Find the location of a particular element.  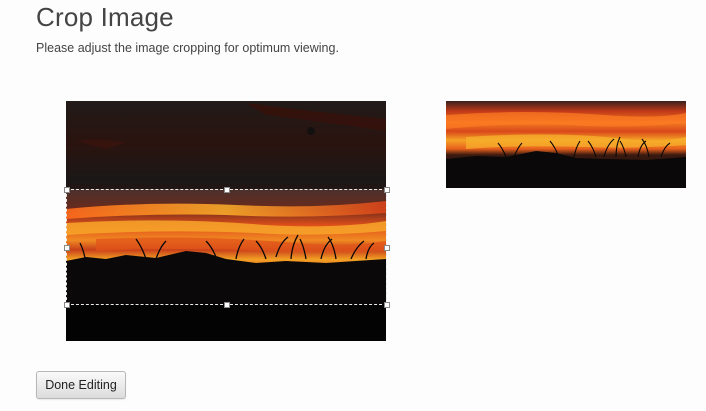

crop-preview is located at coordinates (566, 144).